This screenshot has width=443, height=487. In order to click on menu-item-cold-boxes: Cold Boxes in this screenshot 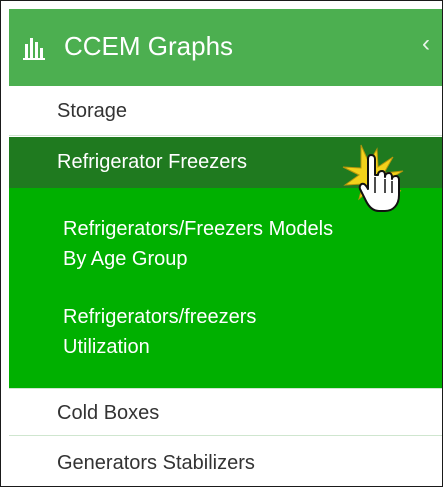, I will do `click(225, 412)`.